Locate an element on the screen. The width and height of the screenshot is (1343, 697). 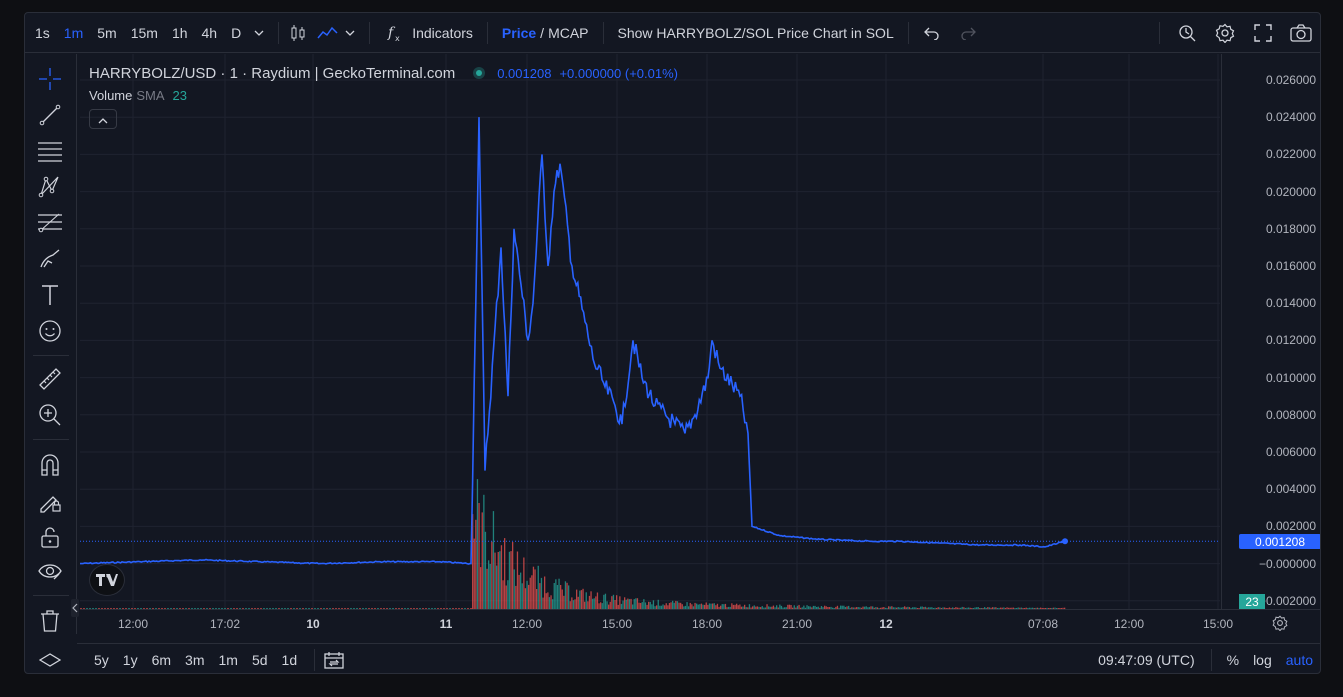
undo-icon is located at coordinates (932, 33).